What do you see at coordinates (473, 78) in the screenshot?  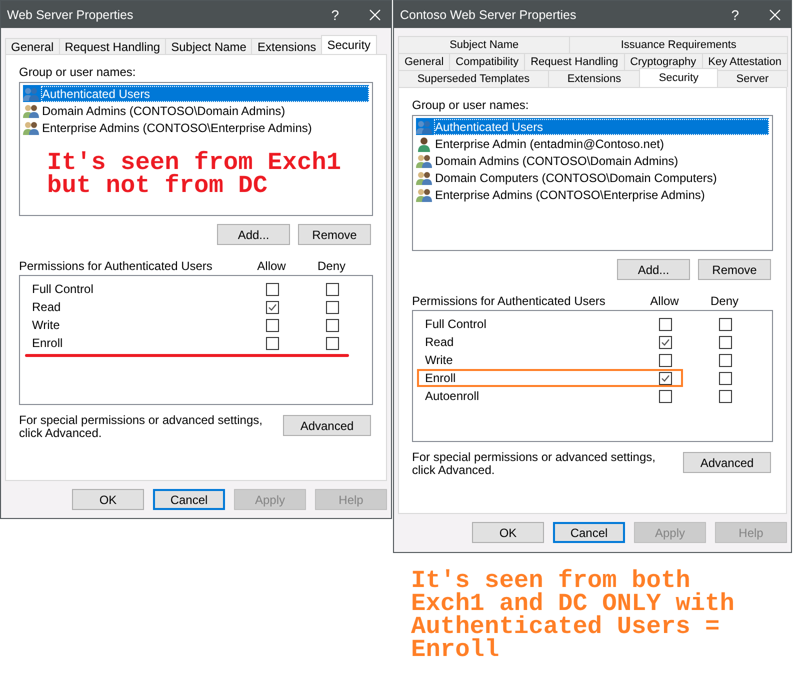 I see `tab: Superseded Templates` at bounding box center [473, 78].